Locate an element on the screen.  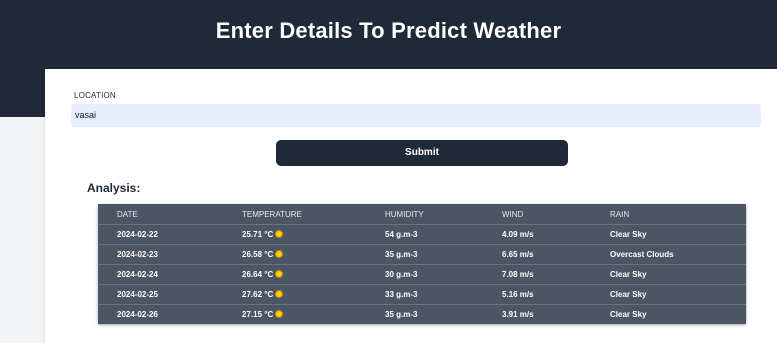
humidity-cell: 30 g.m-3 is located at coordinates (424, 274).